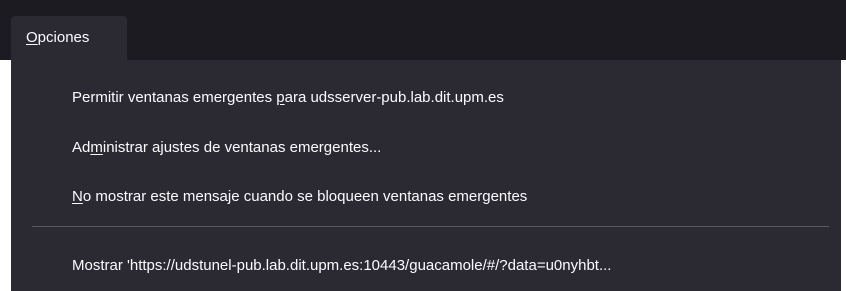  I want to click on menu-item-label-pre: Permitir ventanas emergentes, so click(174, 97).